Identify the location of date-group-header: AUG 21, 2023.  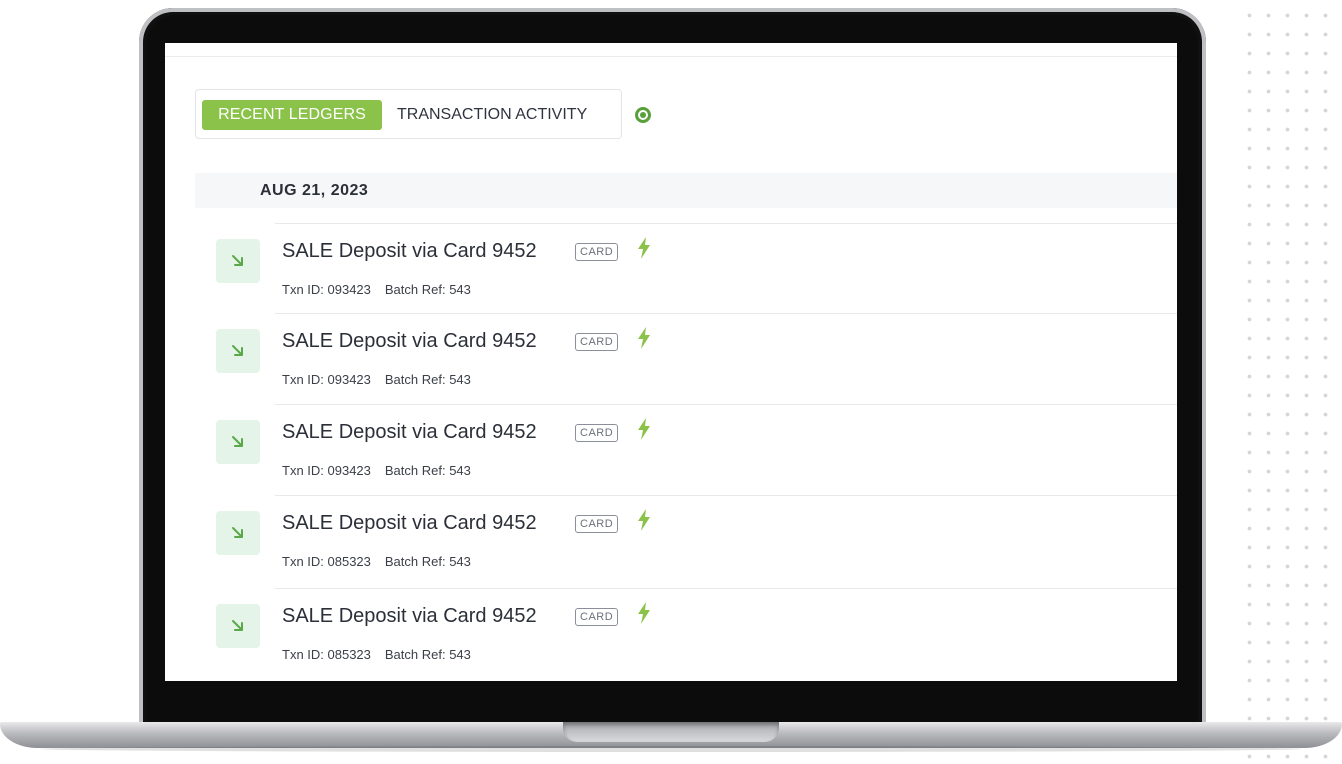
(686, 190).